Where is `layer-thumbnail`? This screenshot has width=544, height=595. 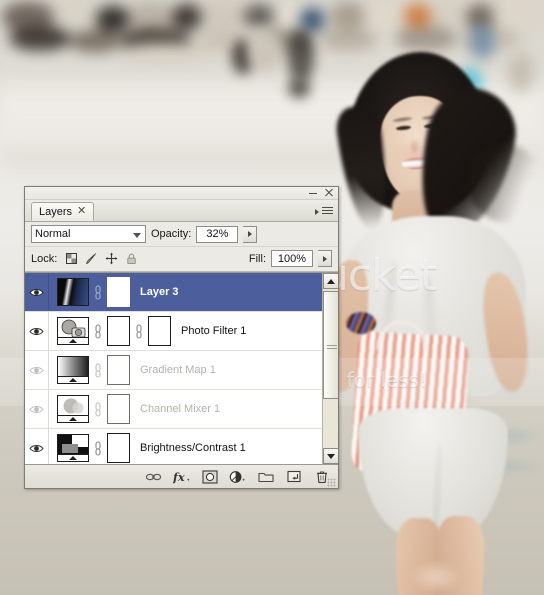 layer-thumbnail is located at coordinates (73, 292).